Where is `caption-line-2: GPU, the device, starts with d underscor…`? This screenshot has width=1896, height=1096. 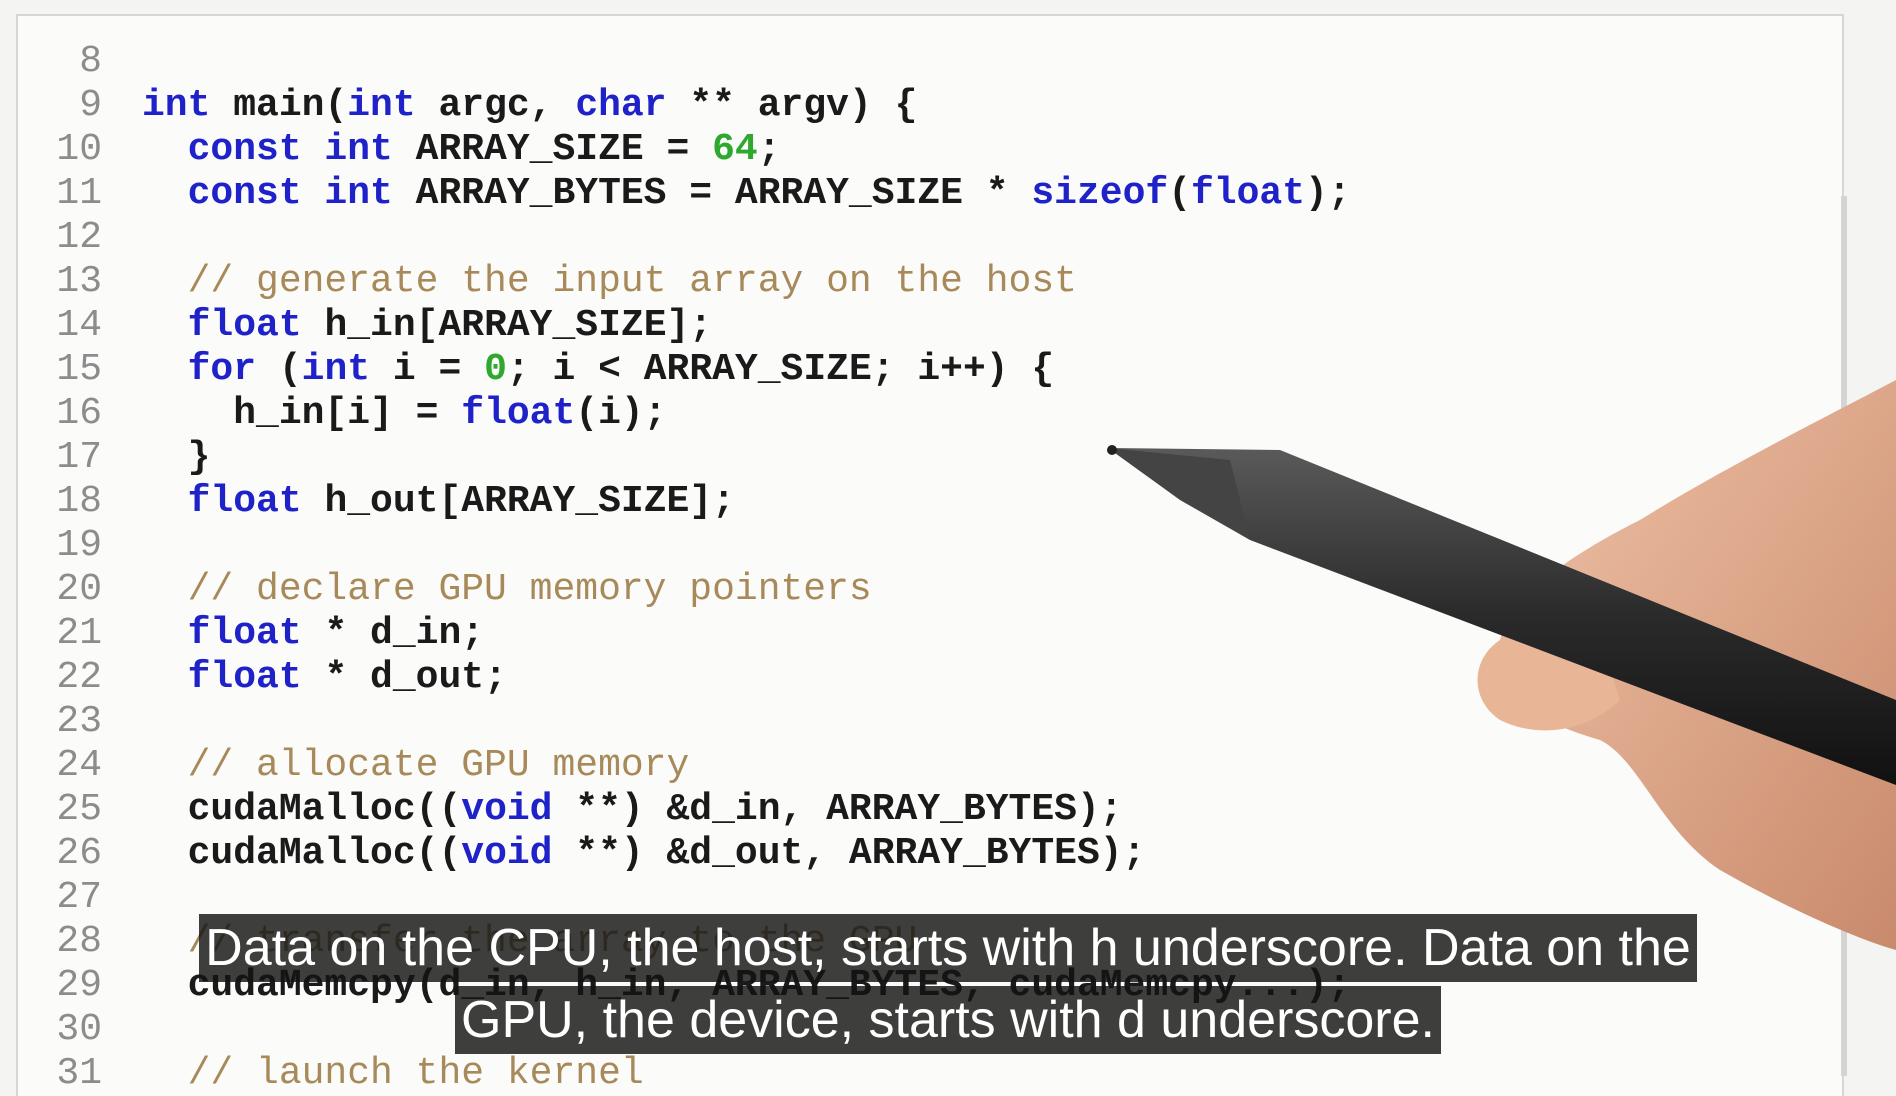 caption-line-2: GPU, the device, starts with d underscor… is located at coordinates (948, 1020).